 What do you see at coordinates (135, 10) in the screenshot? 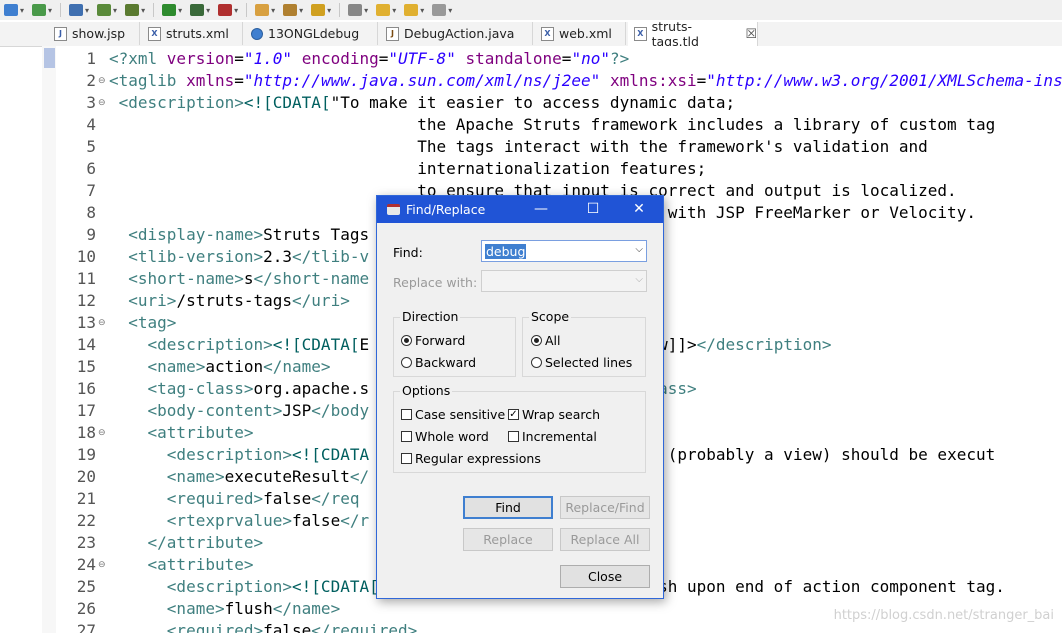
I see `bug-toolbar-button: ▾` at bounding box center [135, 10].